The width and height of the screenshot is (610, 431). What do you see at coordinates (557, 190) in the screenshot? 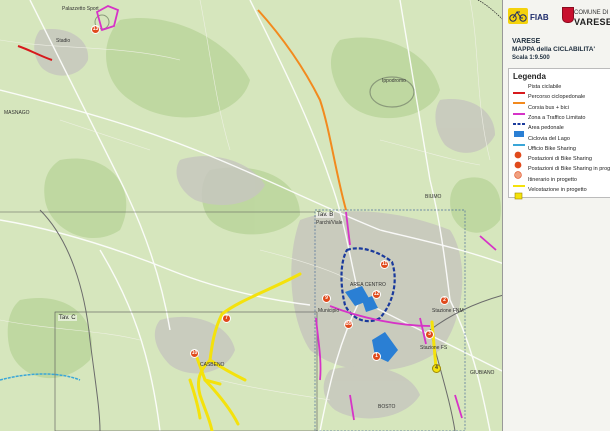
I see `legend-label: Velostazione in progetto` at bounding box center [557, 190].